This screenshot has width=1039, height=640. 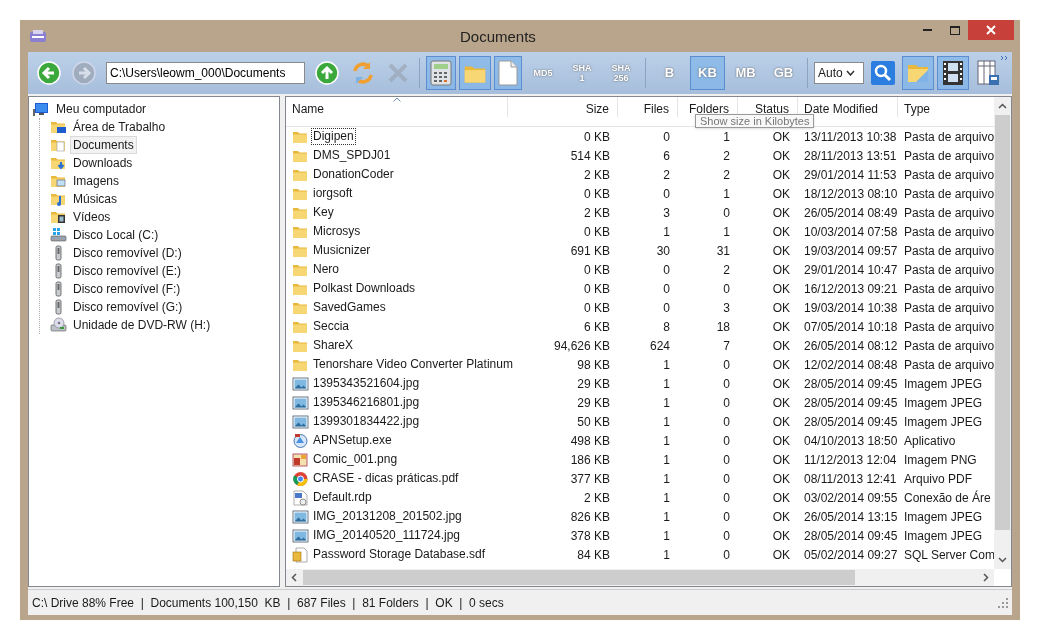 I want to click on tree-item: Disco removível (G:), so click(x=128, y=307).